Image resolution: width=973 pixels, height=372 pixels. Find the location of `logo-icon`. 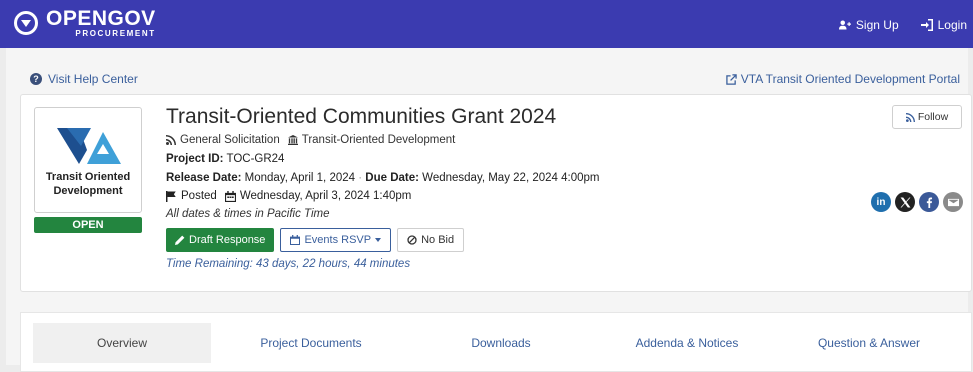

logo-icon is located at coordinates (26, 23).